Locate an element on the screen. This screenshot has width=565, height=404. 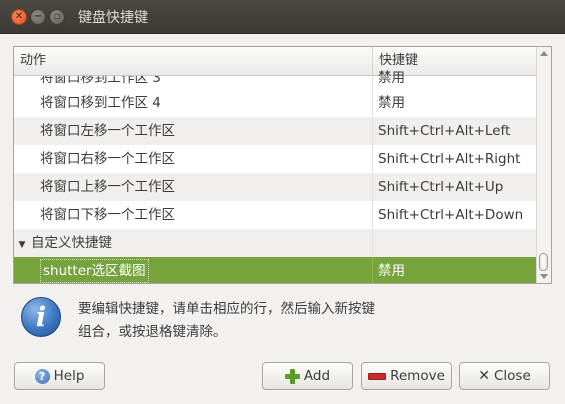
table-row: 将窗口移到工作区 4 禁用 is located at coordinates (276, 103).